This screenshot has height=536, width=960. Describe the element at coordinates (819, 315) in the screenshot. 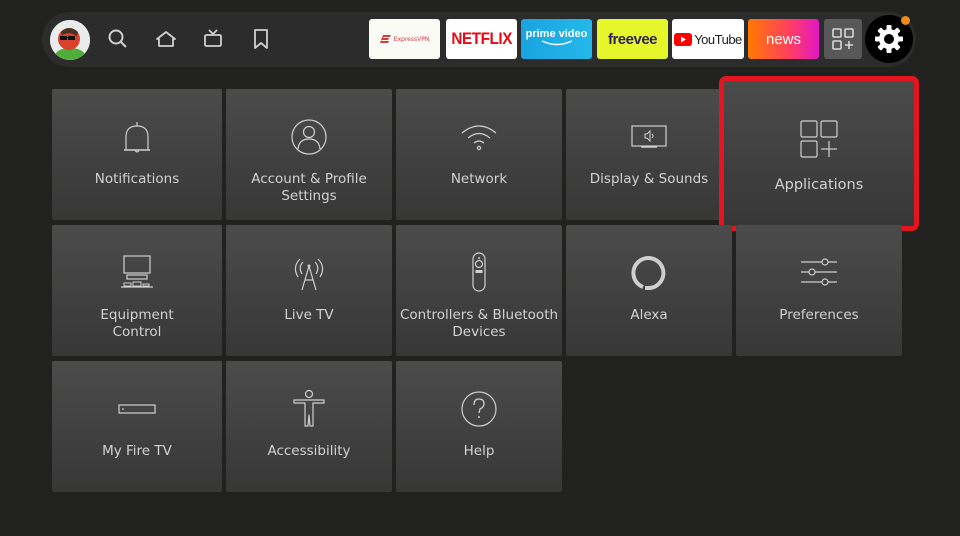

I see `tile-label: Preferences` at that location.